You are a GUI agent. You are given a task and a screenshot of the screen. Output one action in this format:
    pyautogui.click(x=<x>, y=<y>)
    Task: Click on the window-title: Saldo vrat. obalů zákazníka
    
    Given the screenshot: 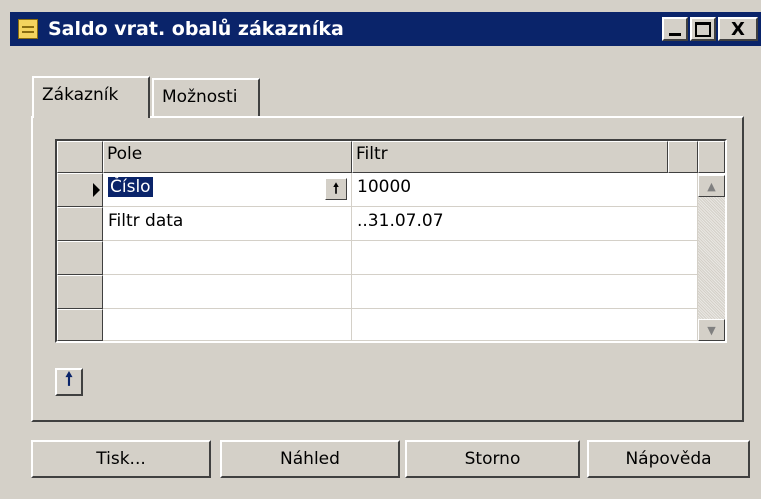 What is the action you would take?
    pyautogui.click(x=196, y=29)
    